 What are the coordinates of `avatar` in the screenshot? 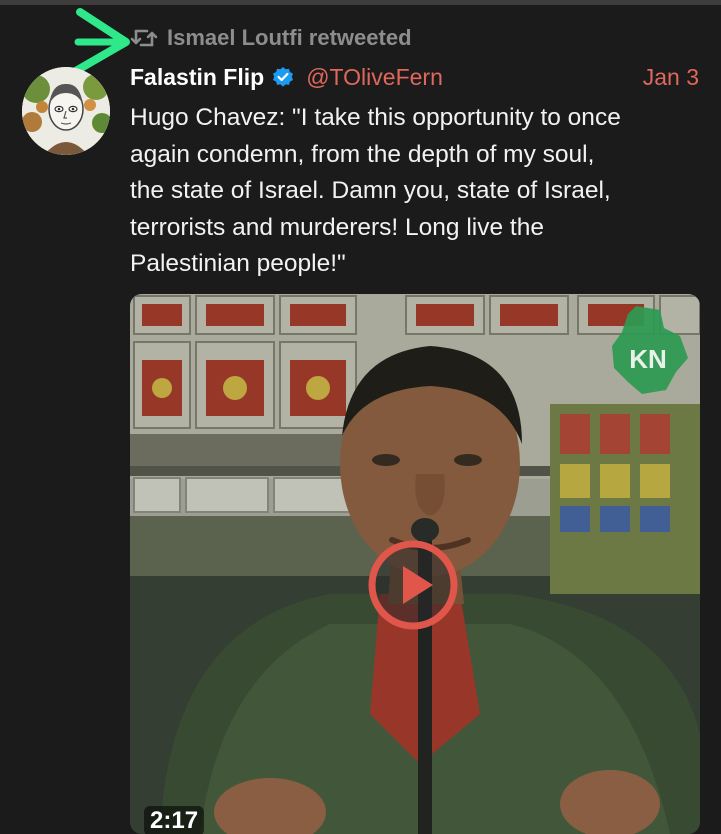 It's located at (66, 111).